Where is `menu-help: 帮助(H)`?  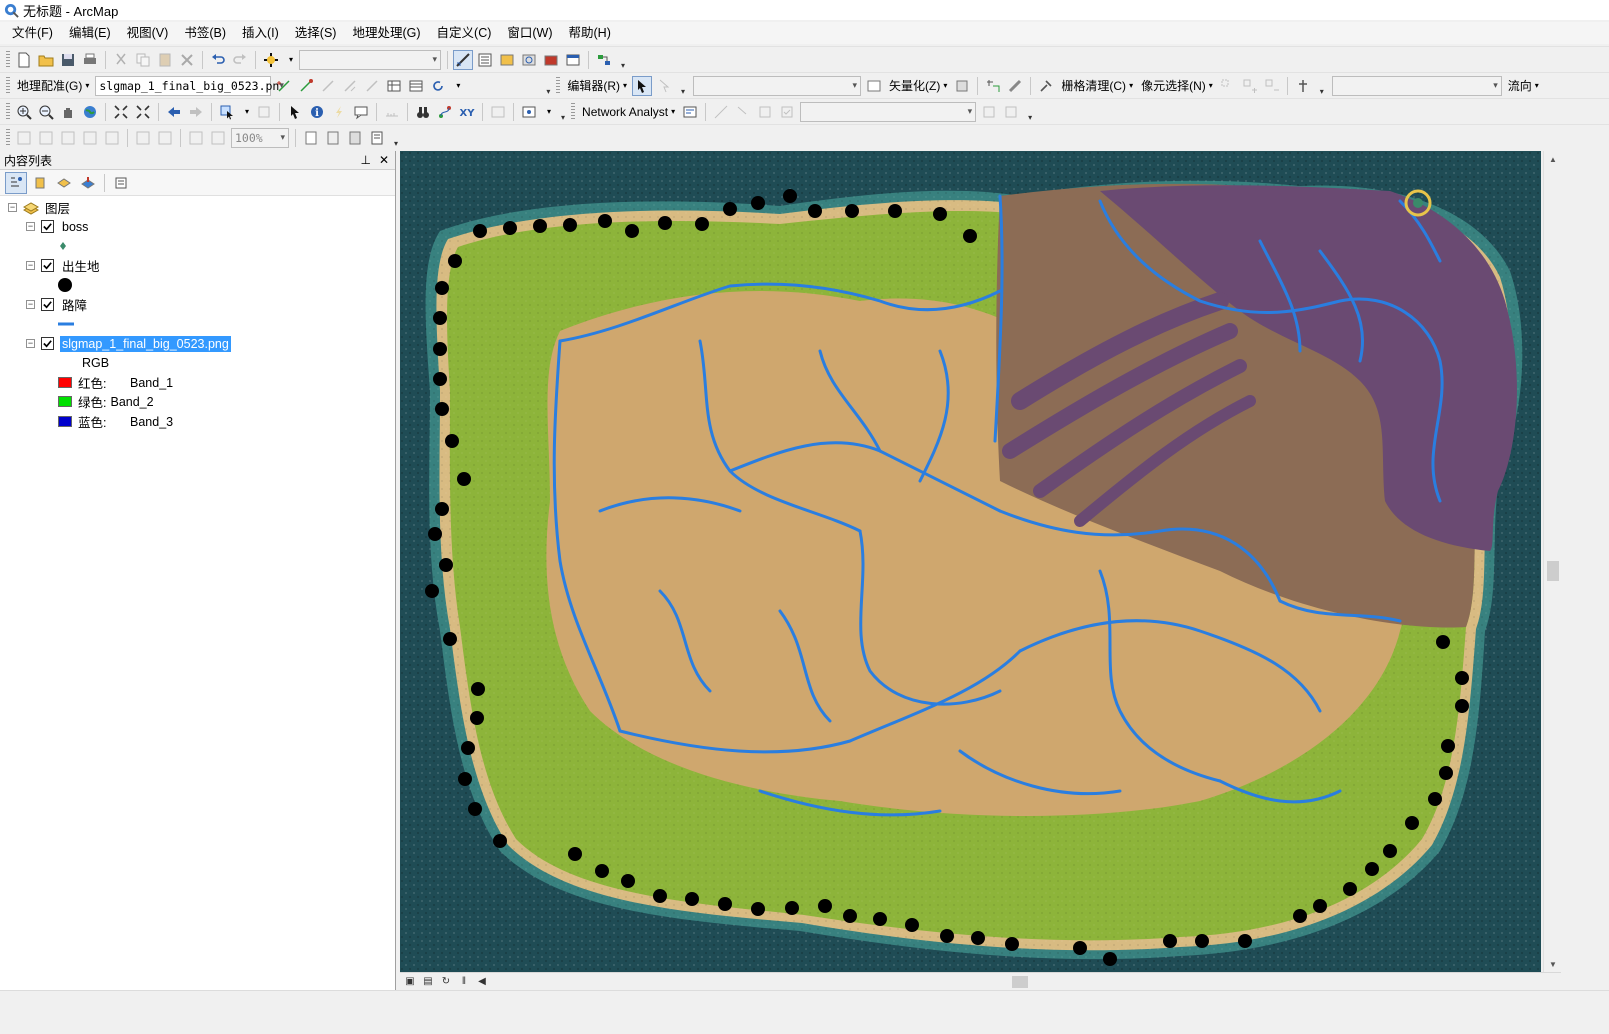
menu-help: 帮助(H) is located at coordinates (590, 33).